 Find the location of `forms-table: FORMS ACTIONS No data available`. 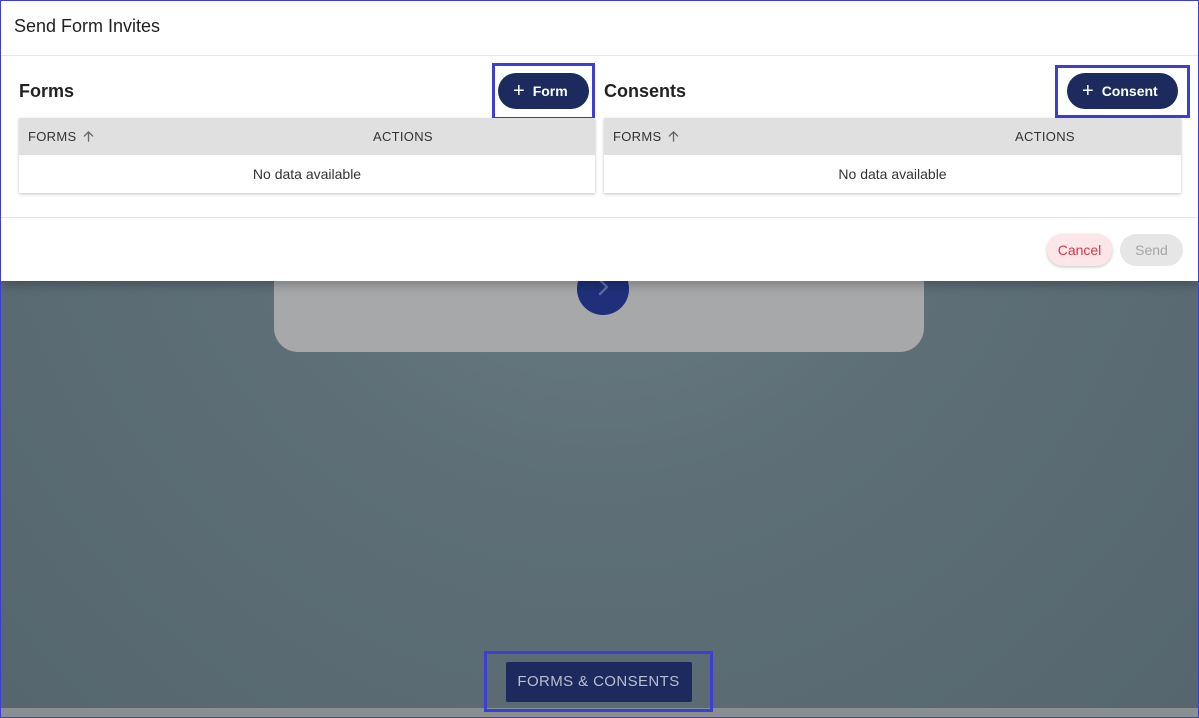

forms-table: FORMS ACTIONS No data available is located at coordinates (307, 155).